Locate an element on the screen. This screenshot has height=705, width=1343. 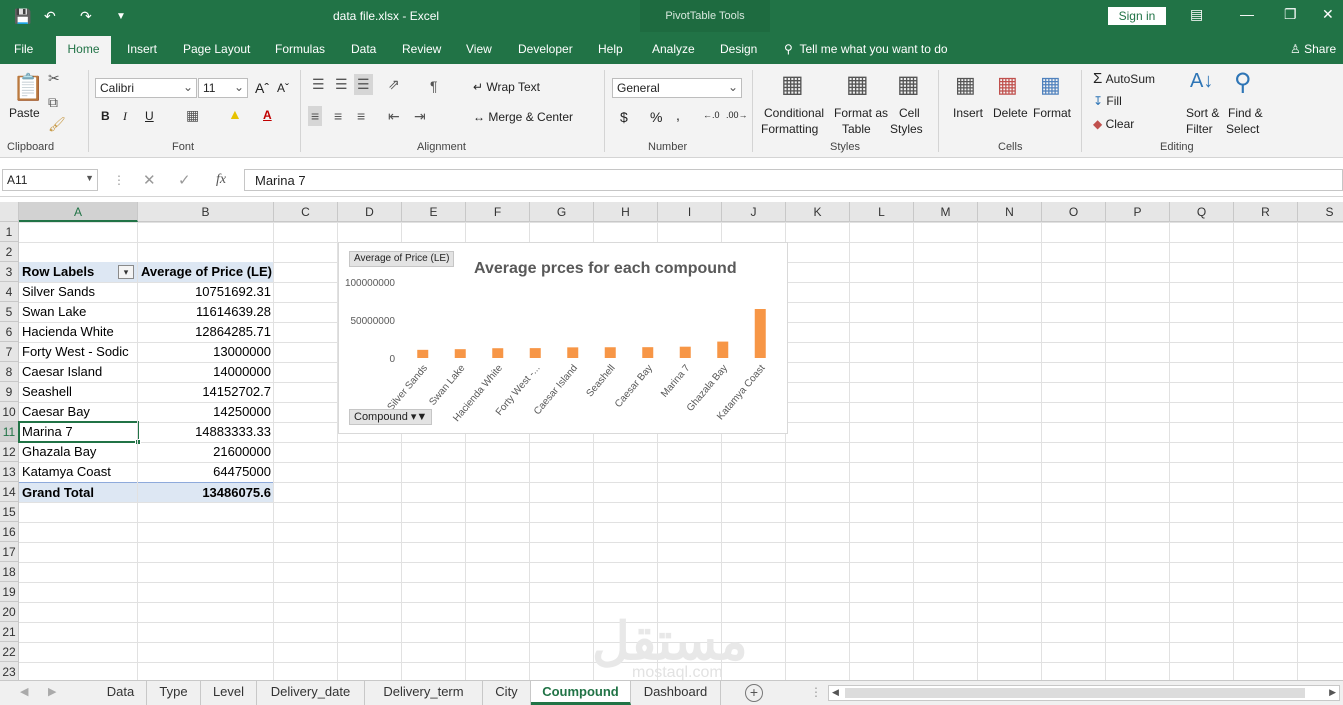
fill-button: ↧ Fill is located at coordinates (1107, 101).